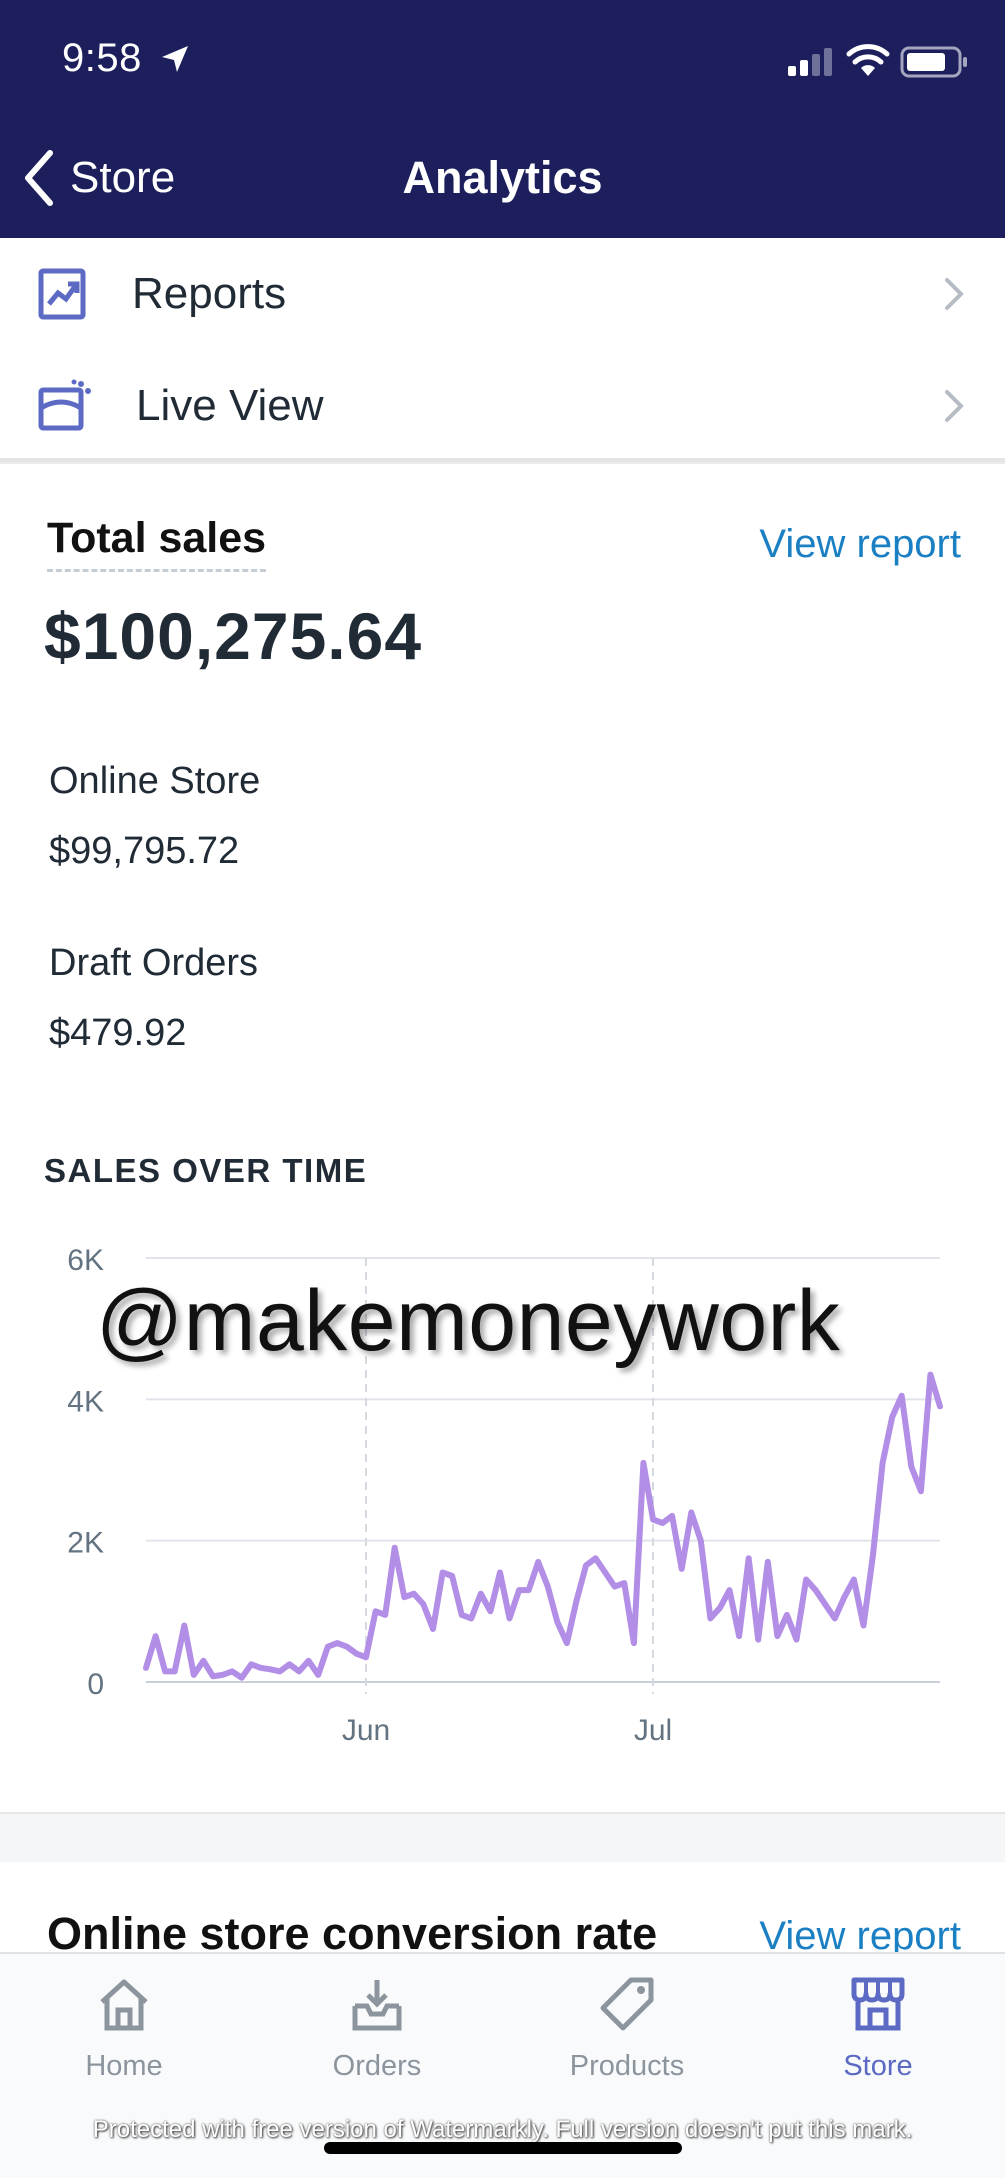 This screenshot has height=2178, width=1005. I want to click on tab-home: Home, so click(124, 2028).